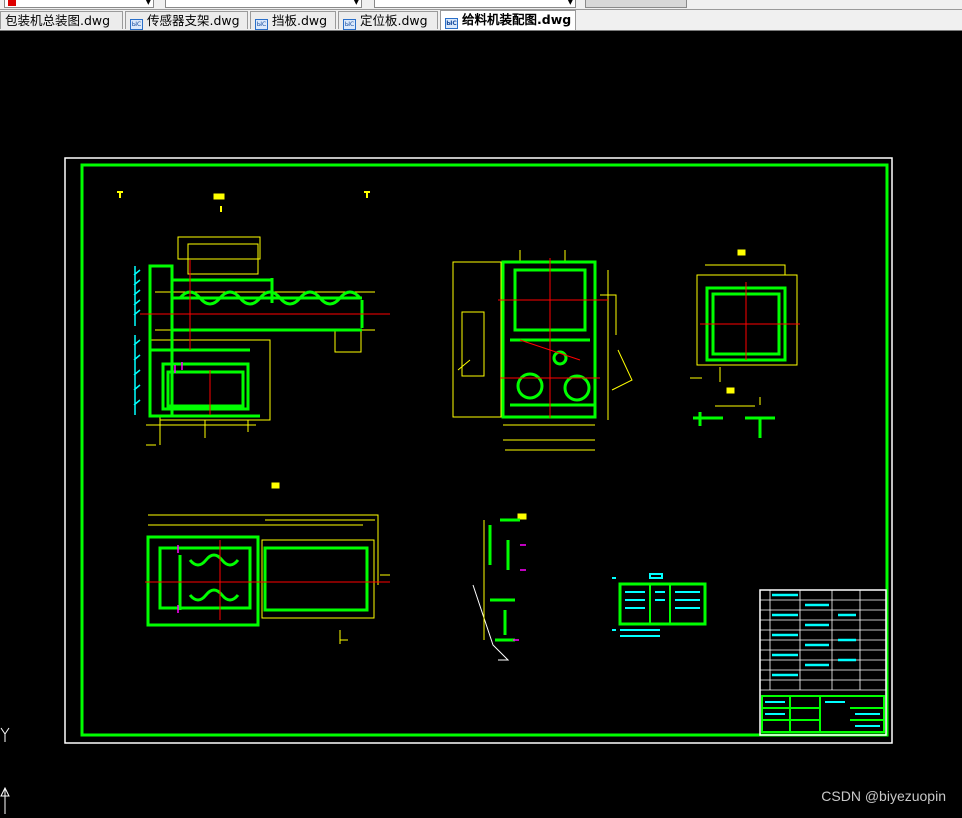 The width and height of the screenshot is (962, 818). What do you see at coordinates (475, 4) in the screenshot?
I see `lineweight-combo: ▼` at bounding box center [475, 4].